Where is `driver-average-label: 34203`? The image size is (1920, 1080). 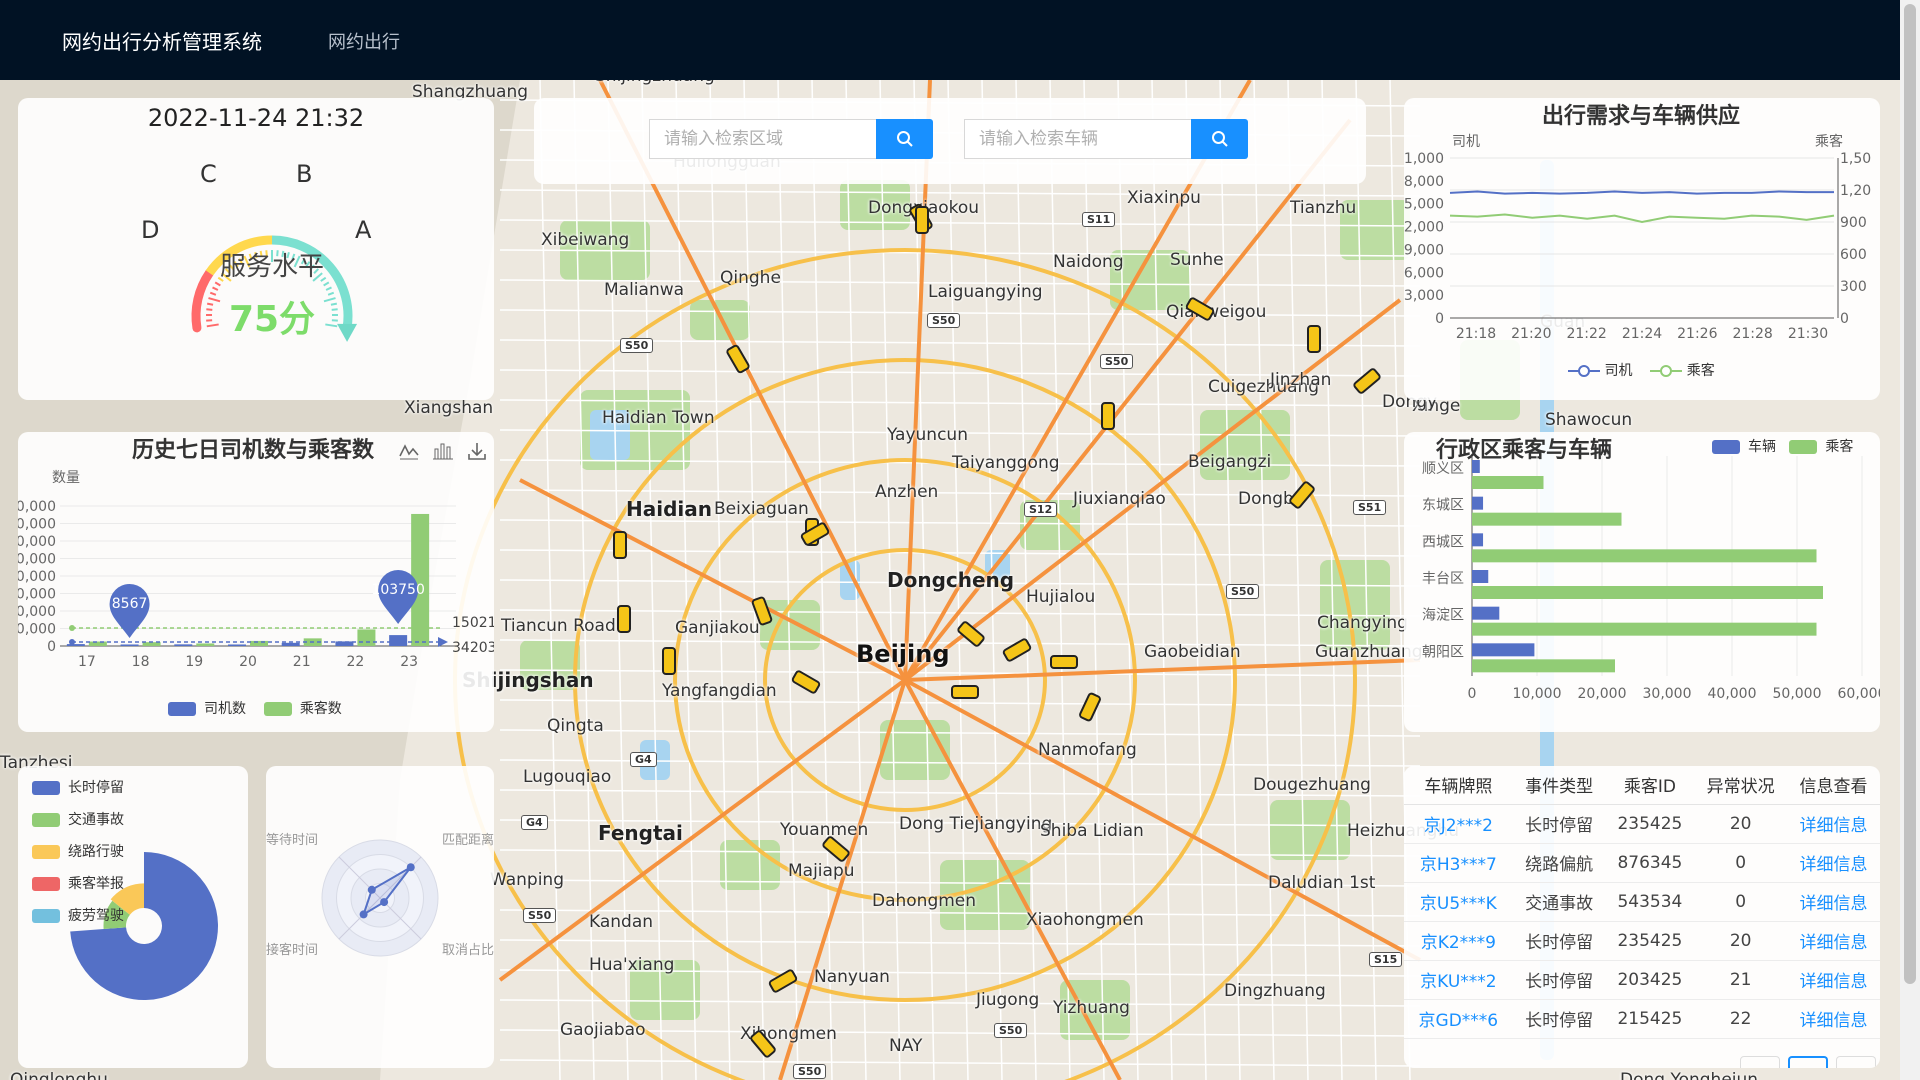
driver-average-label: 34203 is located at coordinates (473, 648).